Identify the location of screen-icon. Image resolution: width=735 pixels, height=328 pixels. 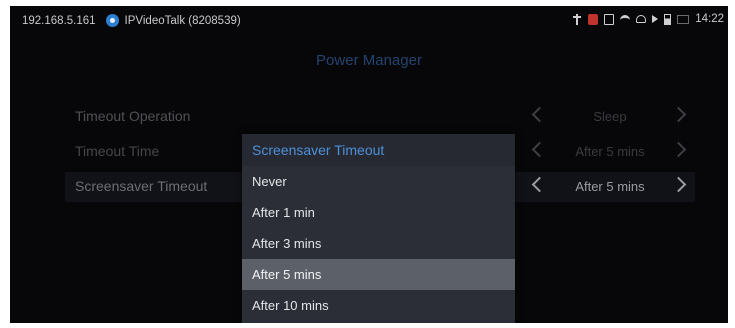
(609, 19).